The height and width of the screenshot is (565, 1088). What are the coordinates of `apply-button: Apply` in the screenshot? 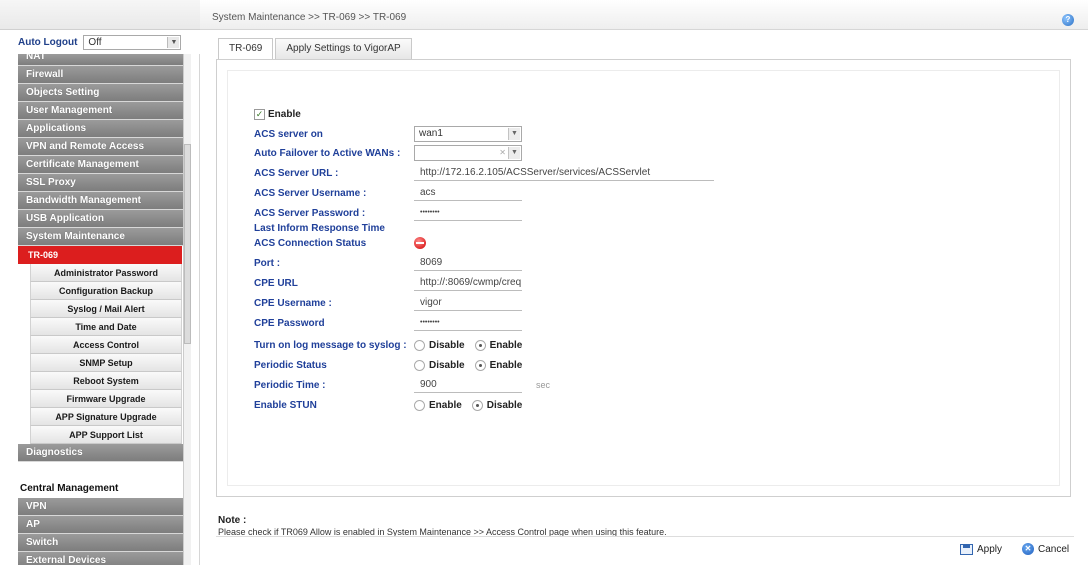 It's located at (981, 549).